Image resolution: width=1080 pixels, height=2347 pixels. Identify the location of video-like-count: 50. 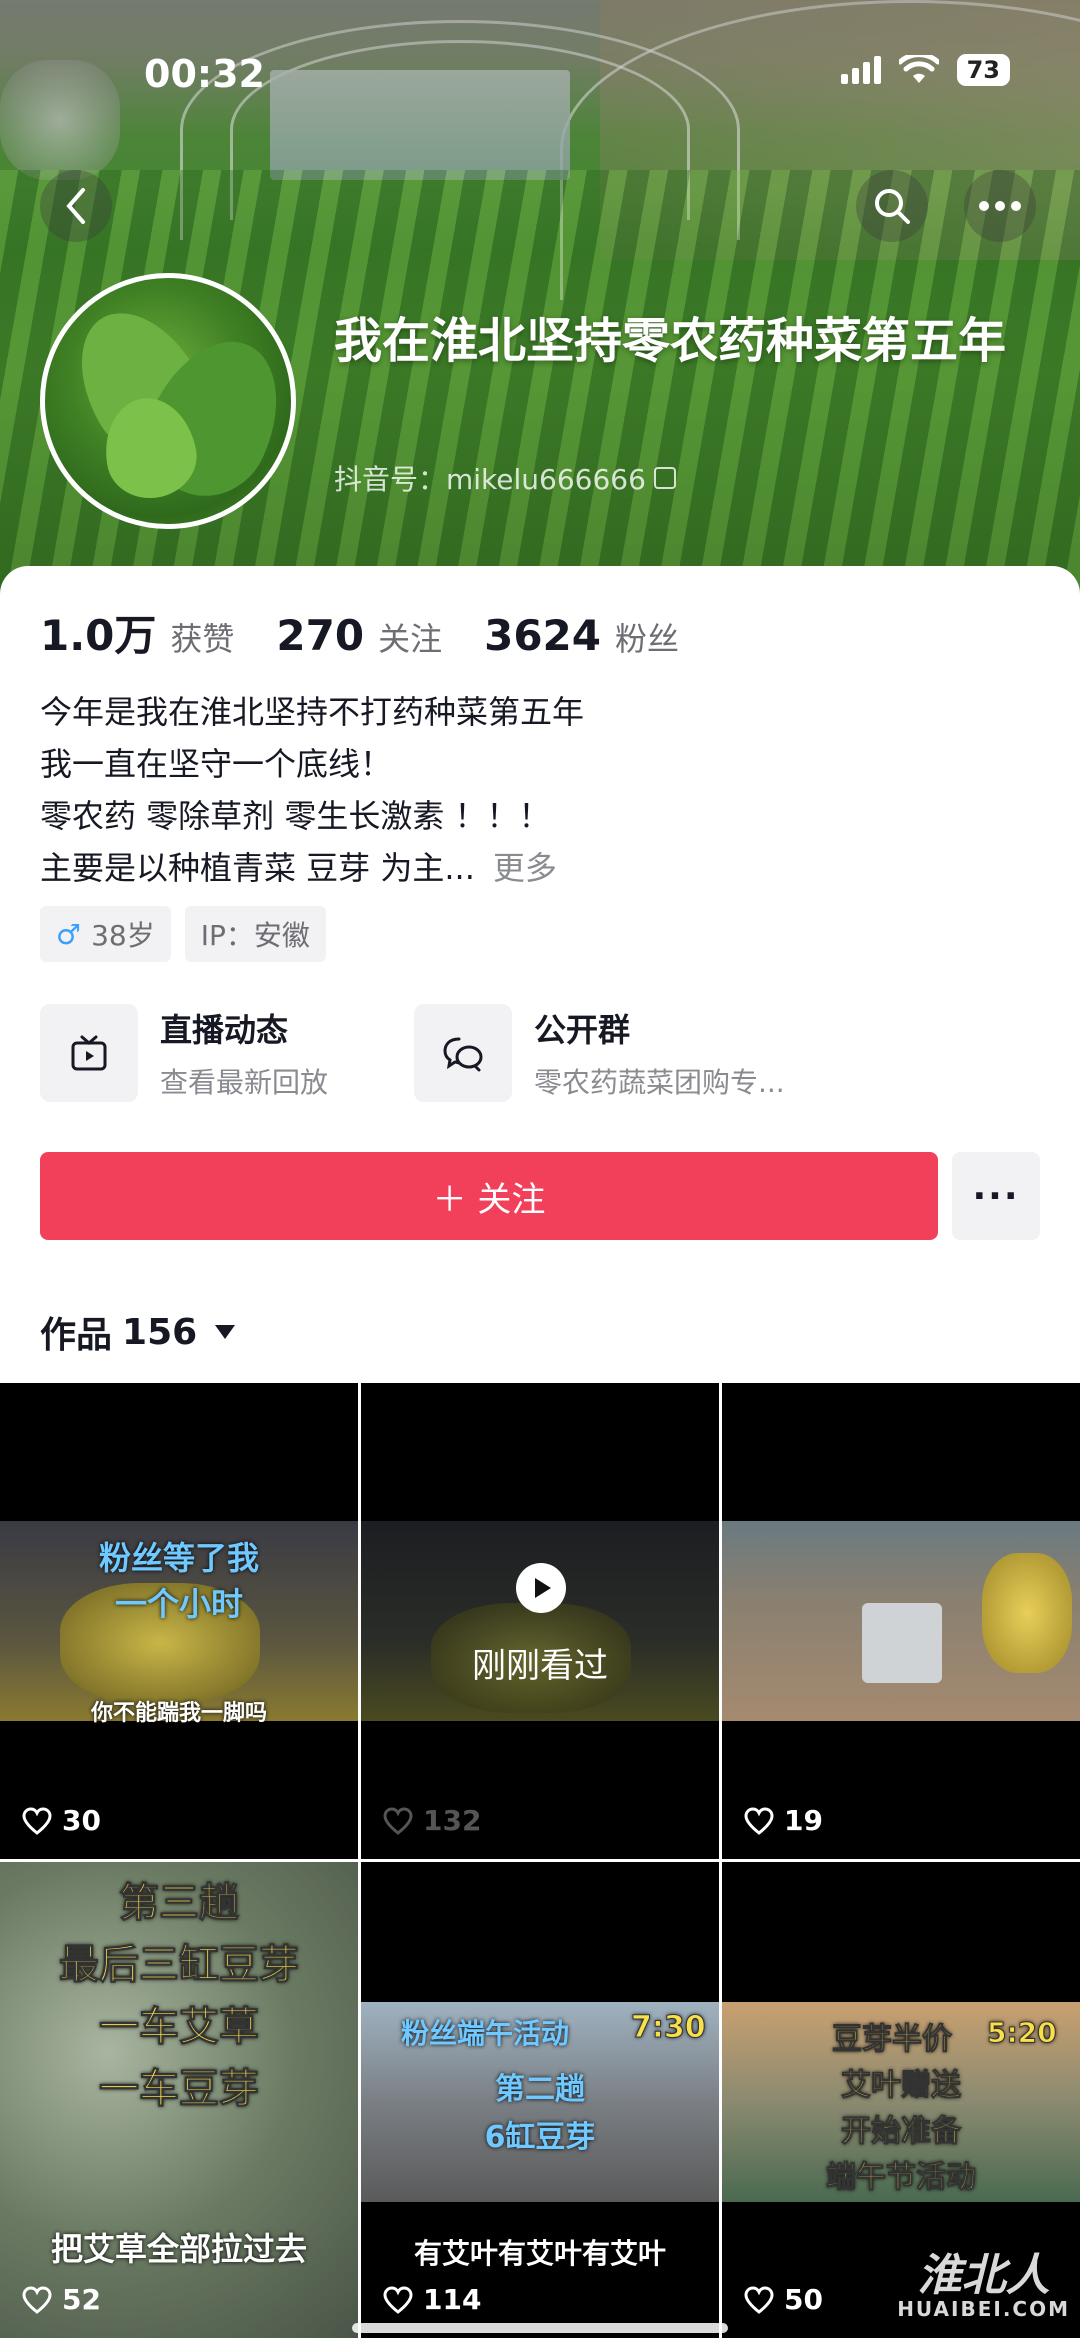
(783, 2299).